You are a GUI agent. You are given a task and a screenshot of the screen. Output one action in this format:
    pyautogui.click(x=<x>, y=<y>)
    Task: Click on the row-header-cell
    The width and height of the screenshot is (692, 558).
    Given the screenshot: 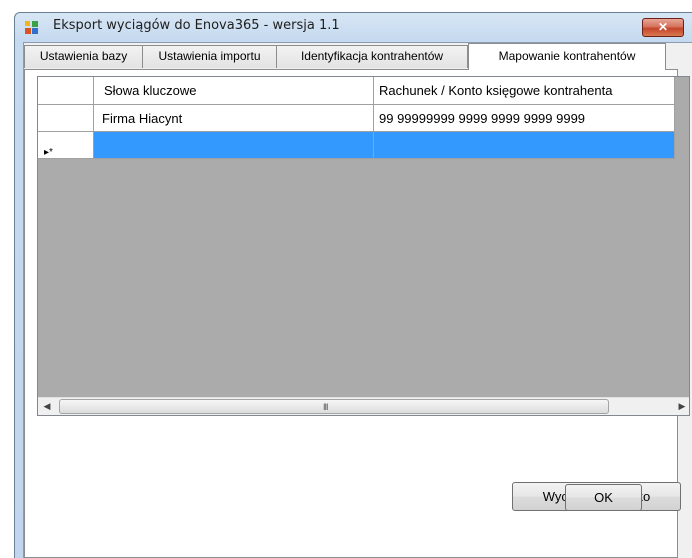 What is the action you would take?
    pyautogui.click(x=66, y=118)
    